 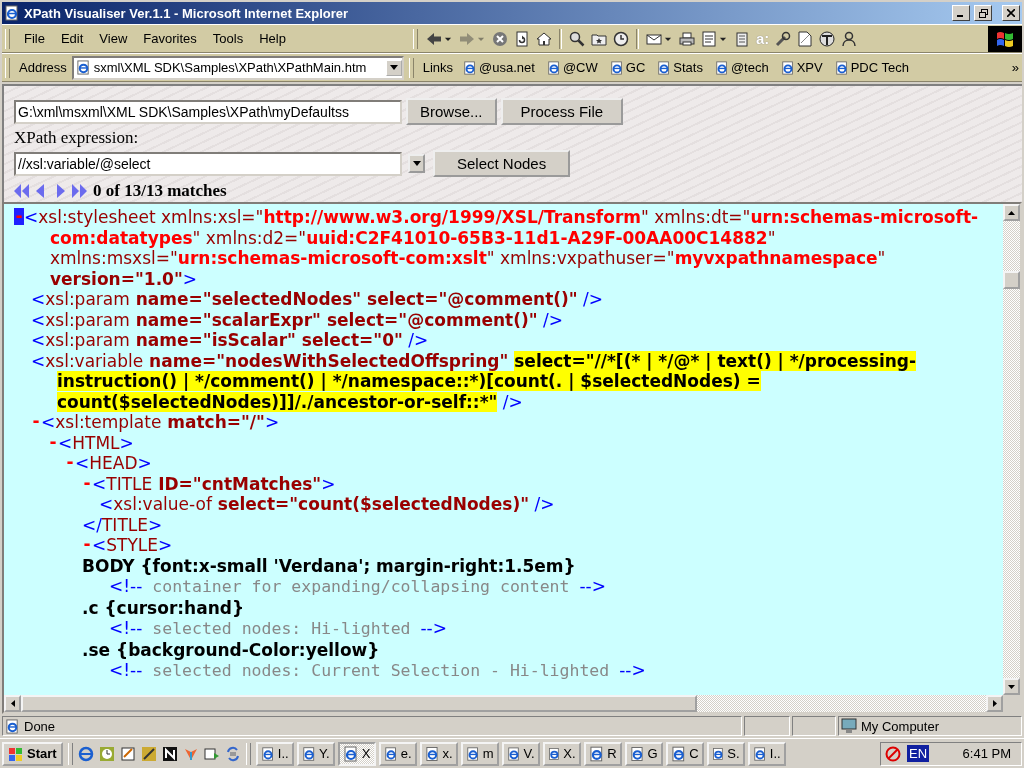 I want to click on horizontal-scrollbar, so click(x=512, y=703).